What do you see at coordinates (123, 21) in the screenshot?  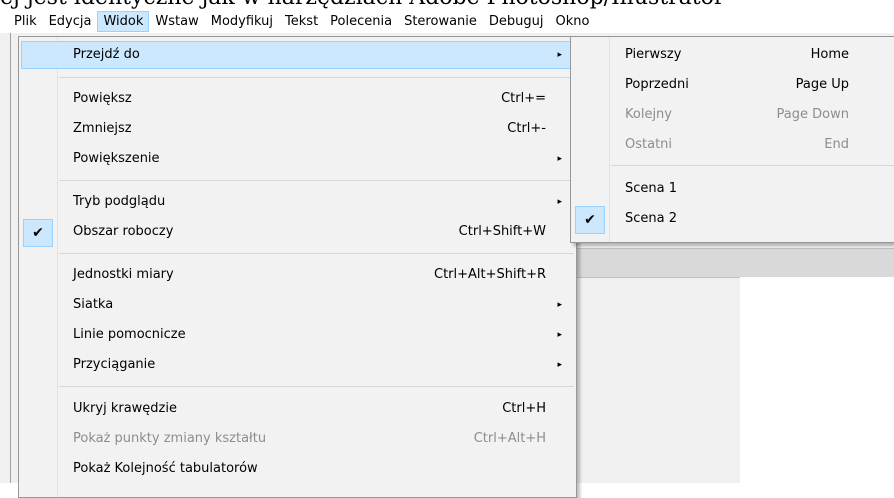 I see `menubar-widok: Widok` at bounding box center [123, 21].